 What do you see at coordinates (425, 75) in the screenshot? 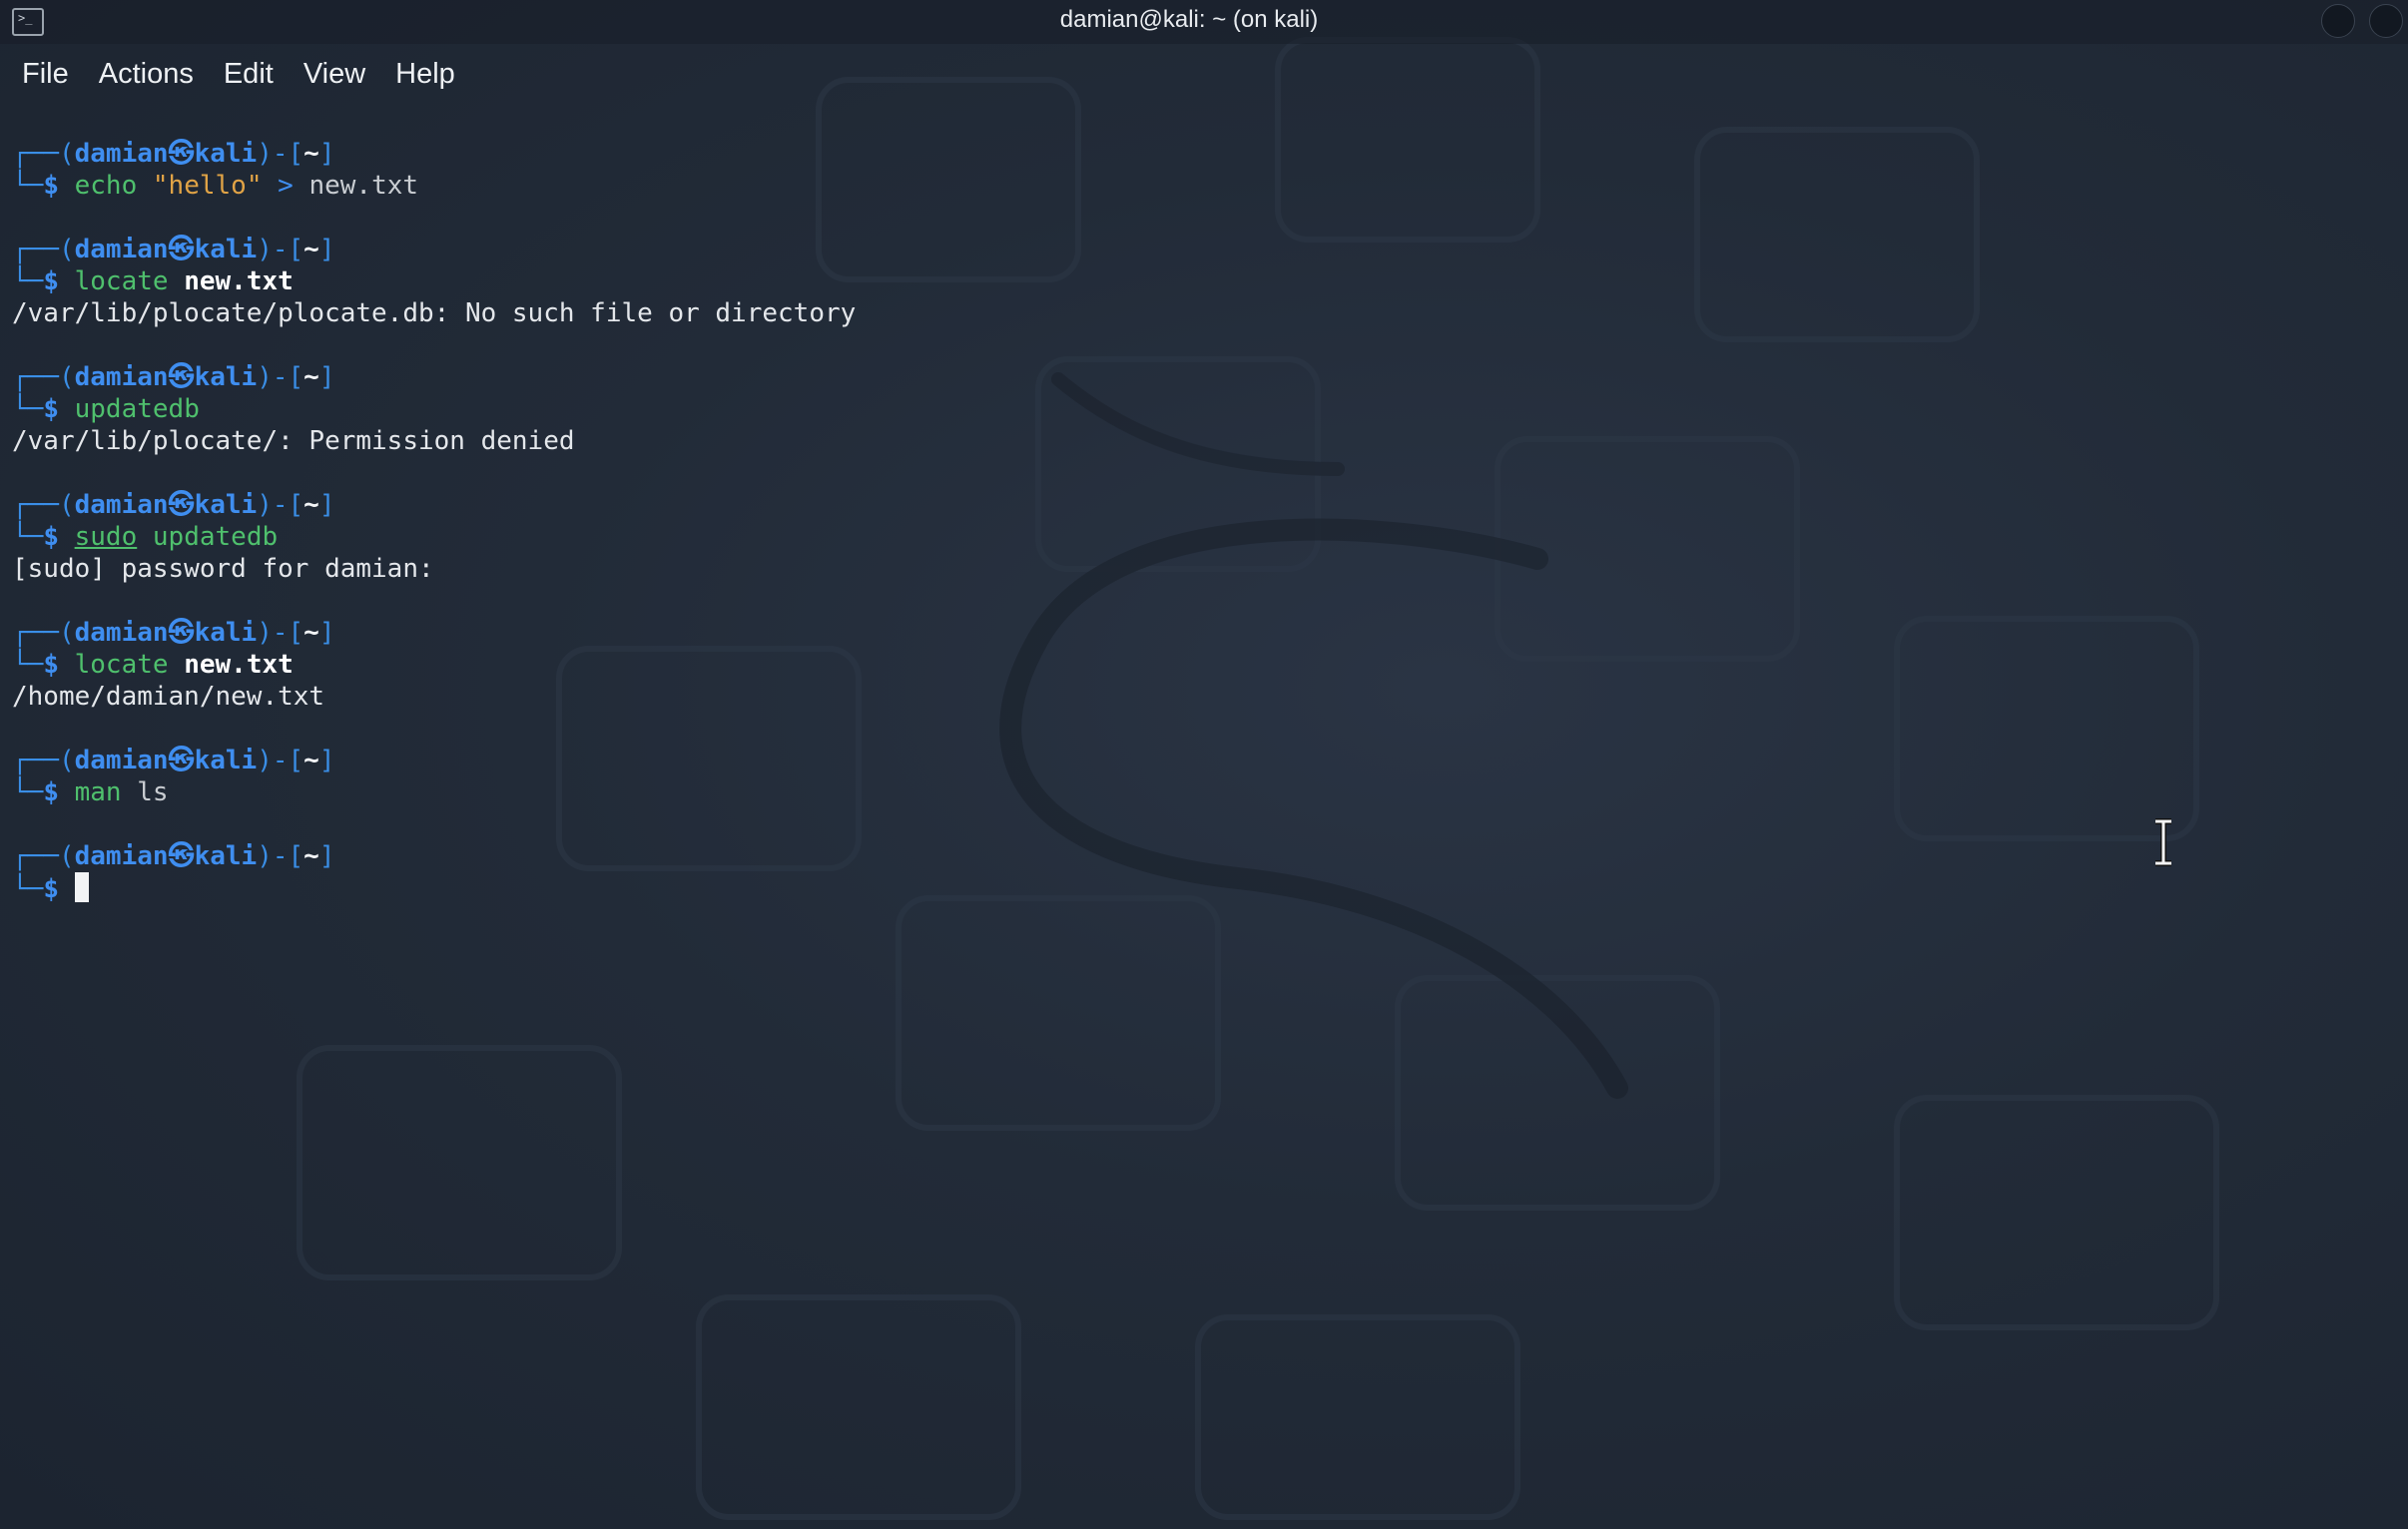
I see `menu-help: Help` at bounding box center [425, 75].